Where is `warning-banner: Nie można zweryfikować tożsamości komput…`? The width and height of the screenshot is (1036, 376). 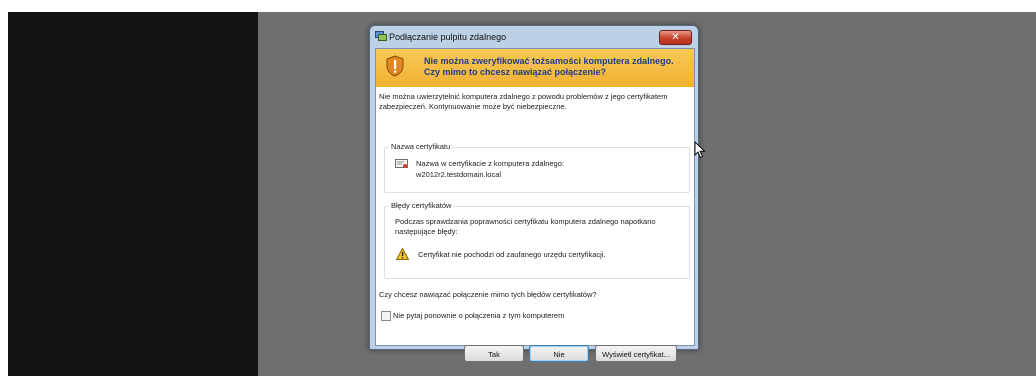
warning-banner: Nie można zweryfikować tożsamości komput… is located at coordinates (535, 68).